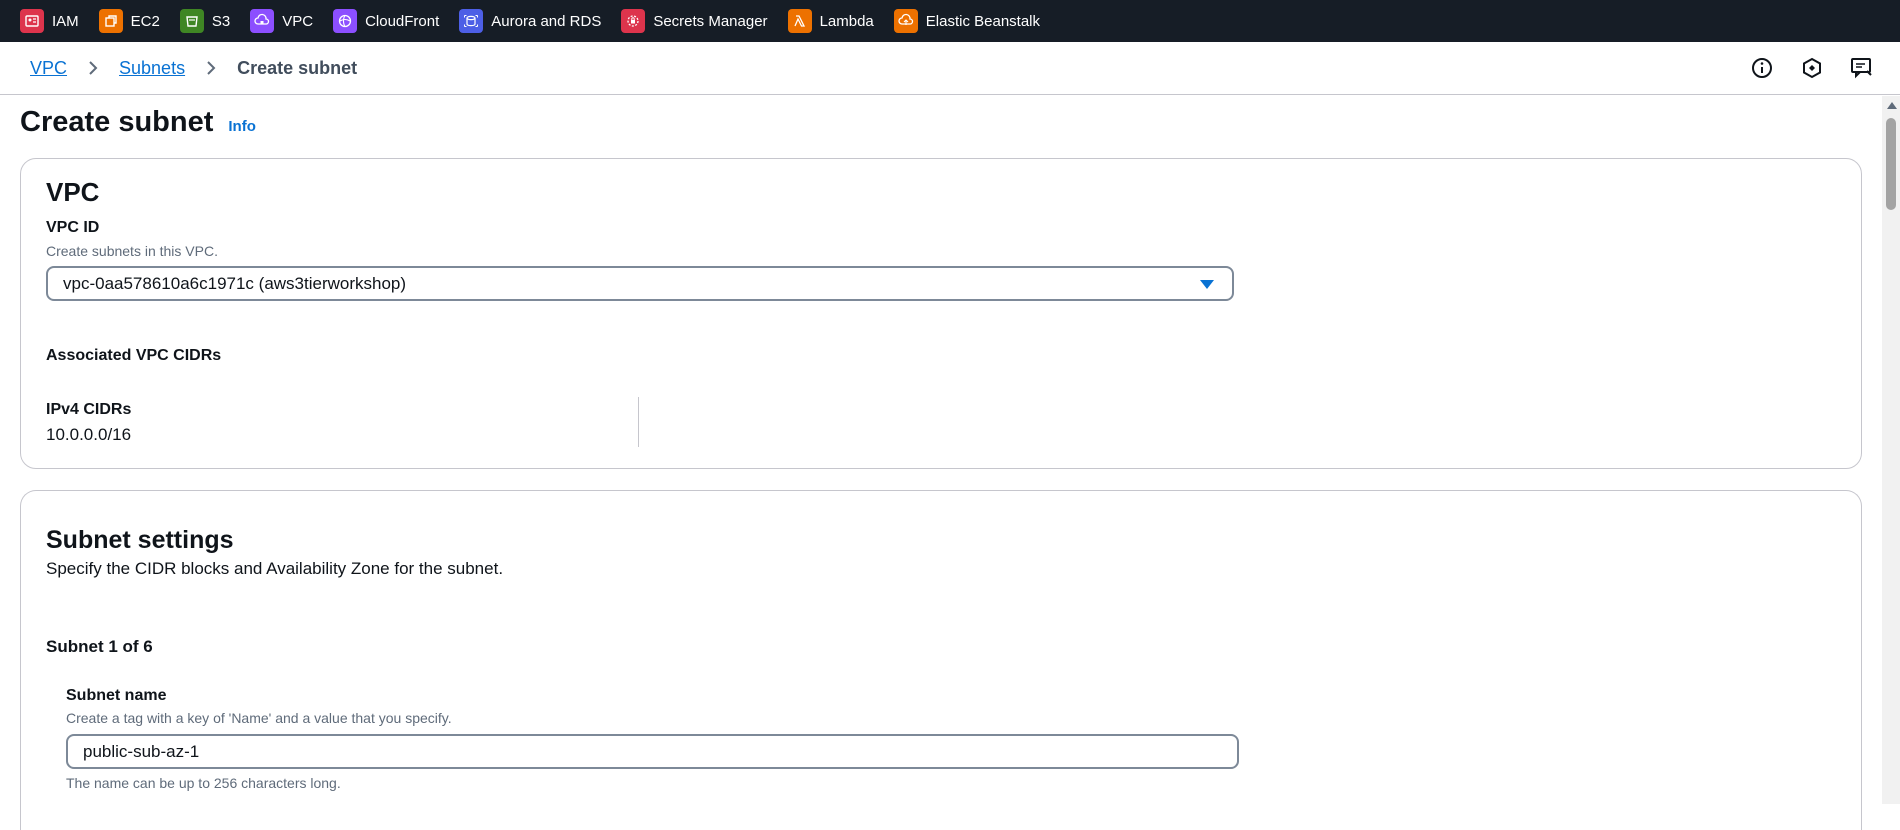  Describe the element at coordinates (48, 68) in the screenshot. I see `breadcrumb-vpc: VPC` at that location.